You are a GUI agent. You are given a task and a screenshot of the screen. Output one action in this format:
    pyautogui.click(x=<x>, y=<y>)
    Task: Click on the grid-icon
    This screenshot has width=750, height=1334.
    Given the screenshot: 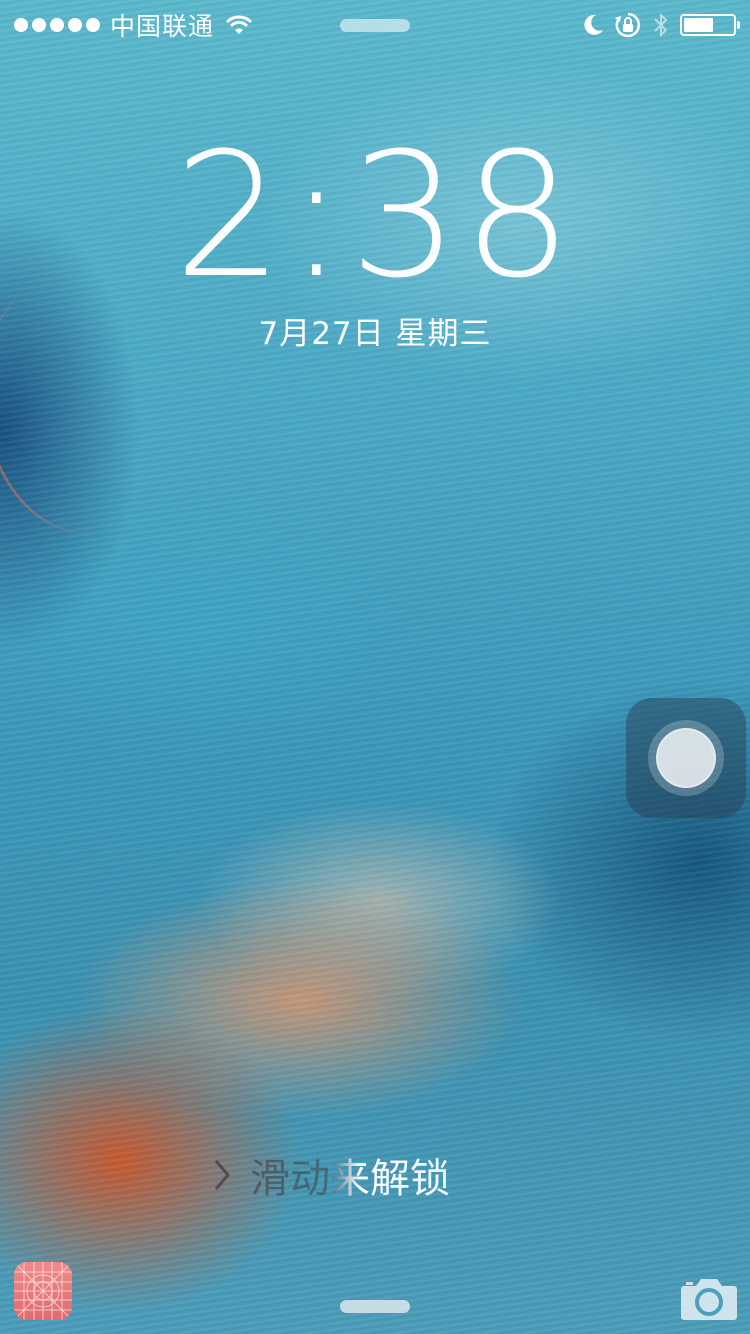 What is the action you would take?
    pyautogui.click(x=43, y=1291)
    